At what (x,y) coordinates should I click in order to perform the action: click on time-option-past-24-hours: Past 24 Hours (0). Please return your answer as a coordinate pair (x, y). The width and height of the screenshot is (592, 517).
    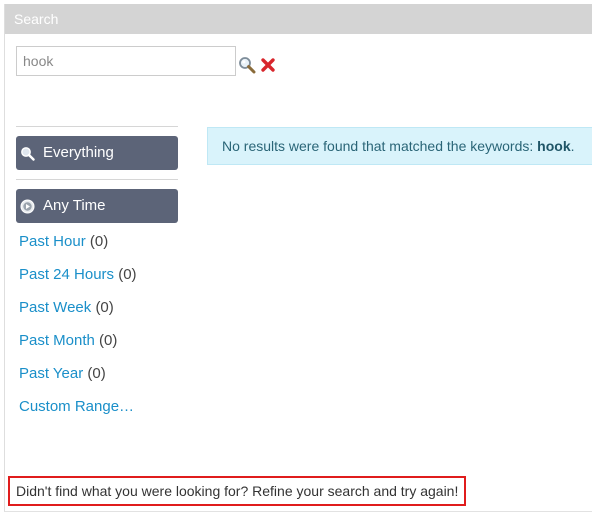
    Looking at the image, I should click on (78, 282).